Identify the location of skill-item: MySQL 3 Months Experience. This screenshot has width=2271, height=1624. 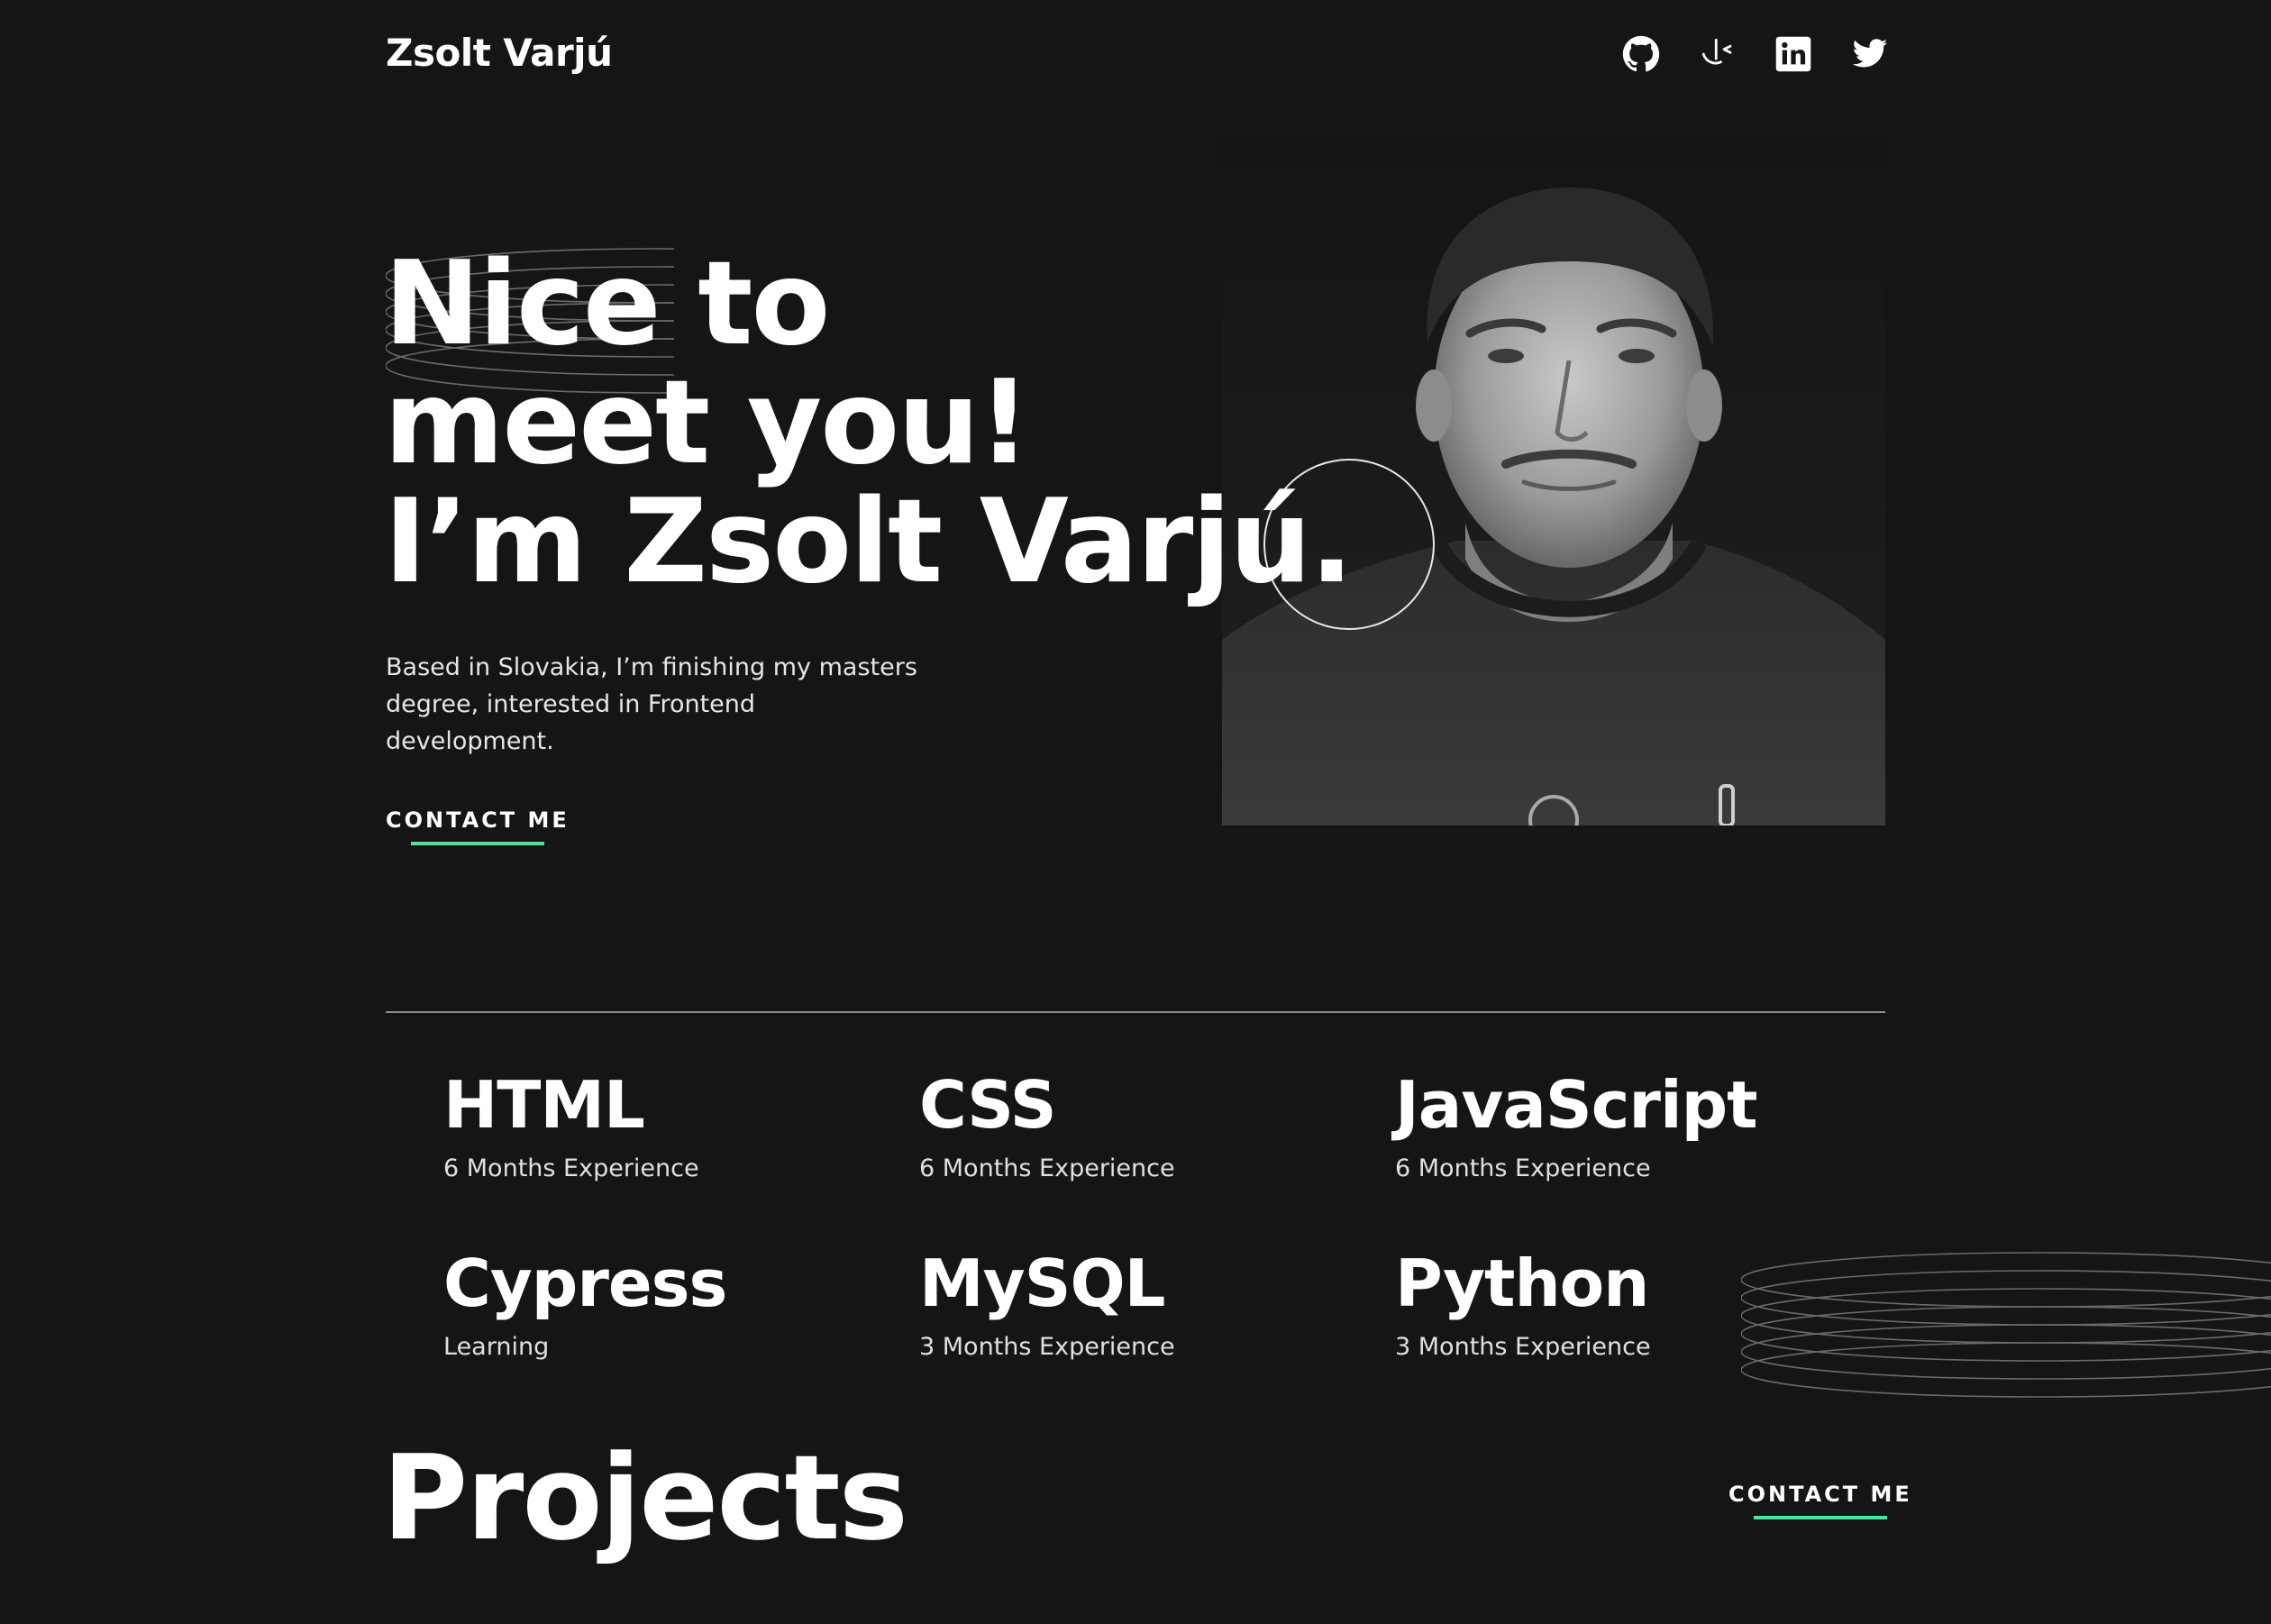
(1135, 1305).